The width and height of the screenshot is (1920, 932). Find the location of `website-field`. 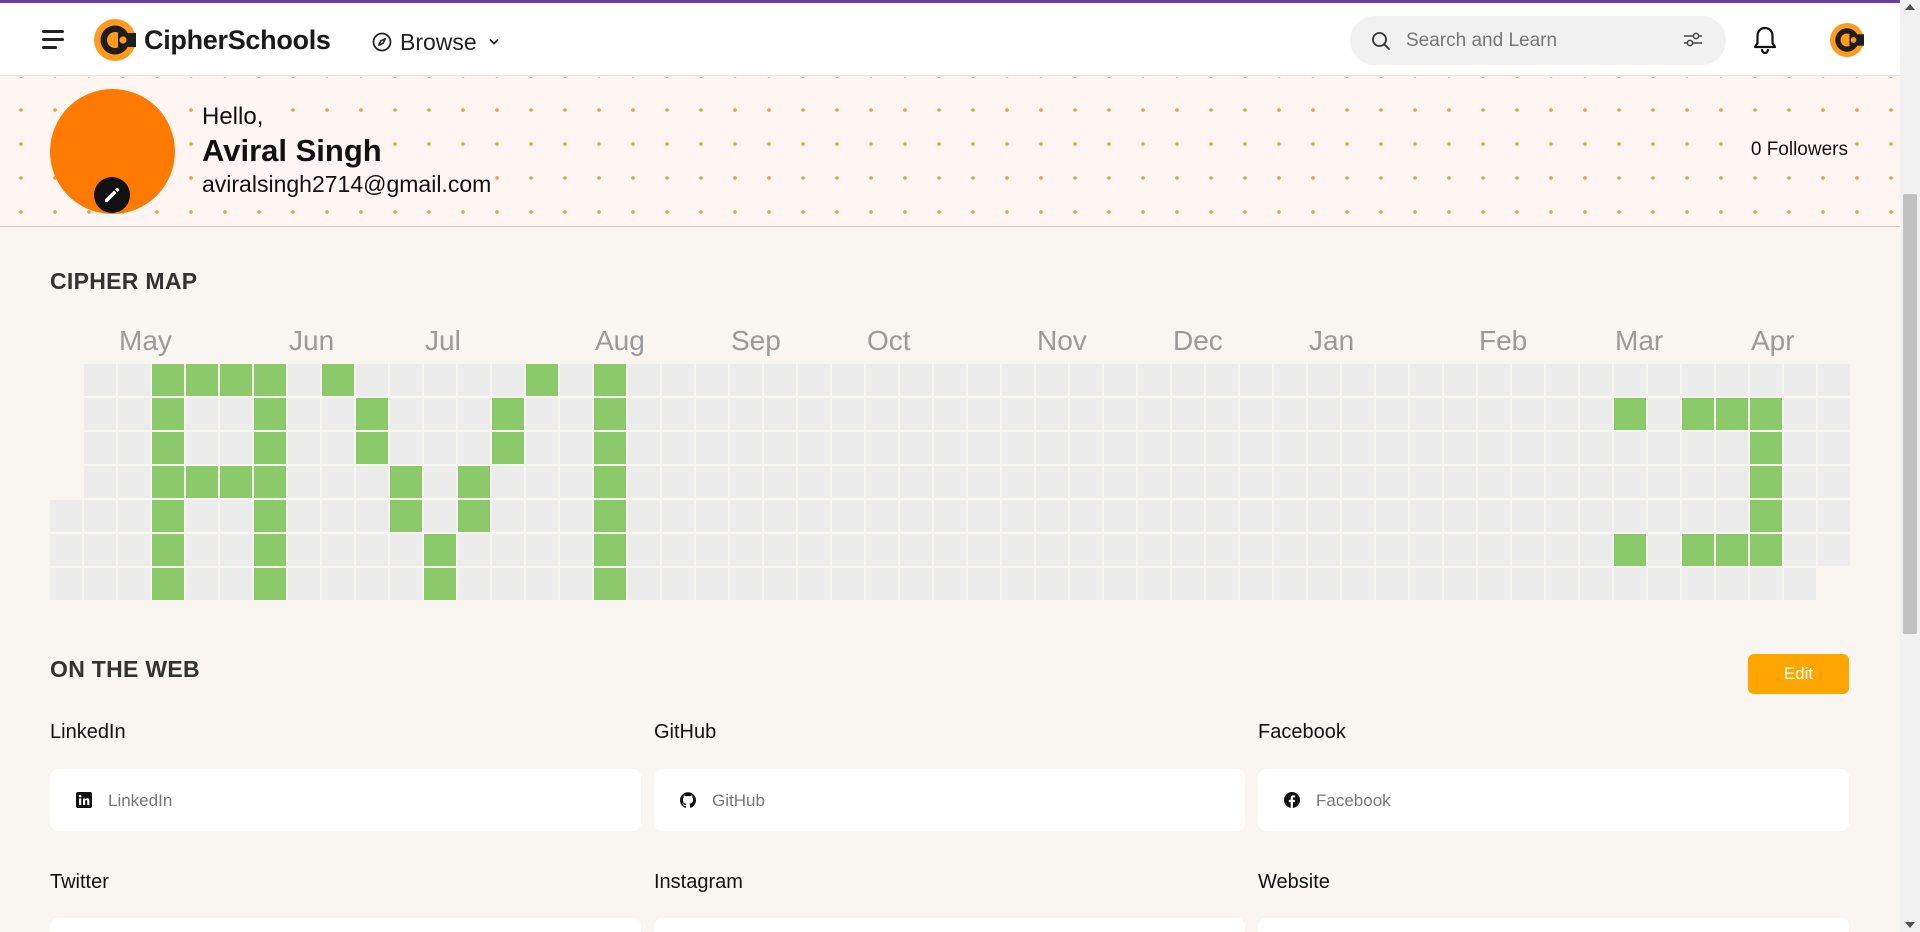

website-field is located at coordinates (1553, 925).